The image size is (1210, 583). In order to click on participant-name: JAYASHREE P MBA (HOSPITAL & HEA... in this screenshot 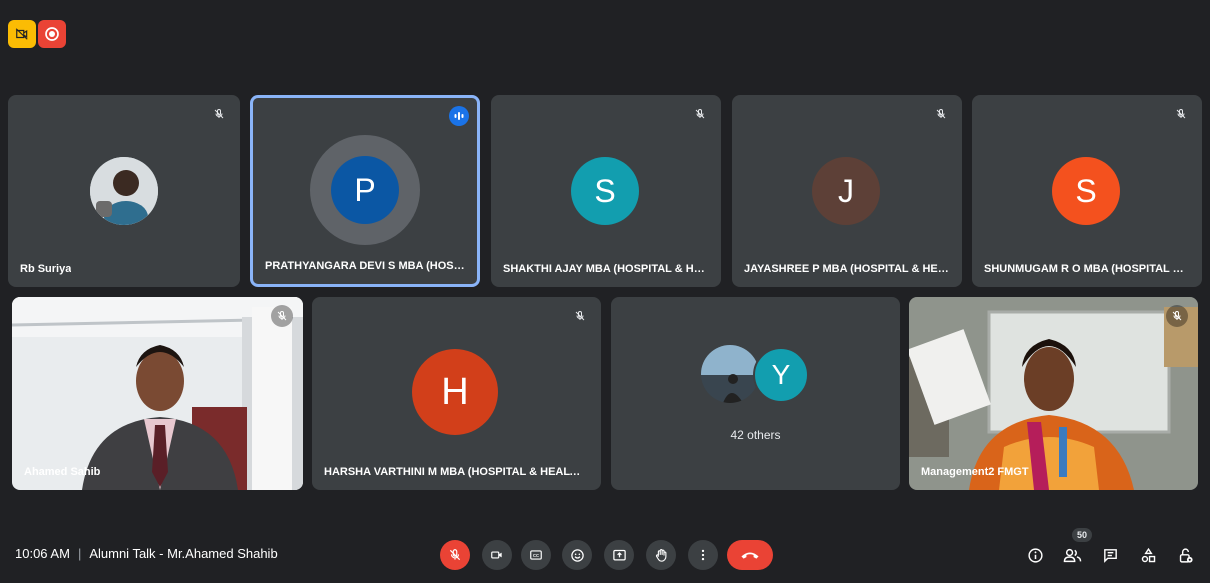, I will do `click(847, 269)`.